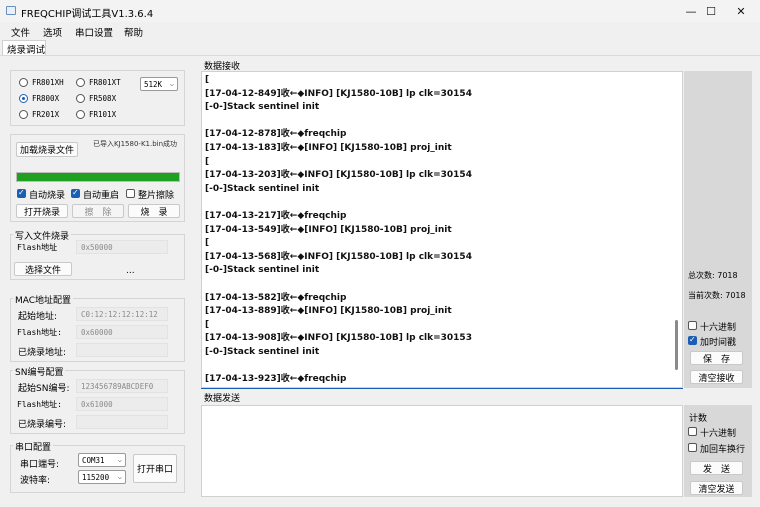 The height and width of the screenshot is (507, 760). What do you see at coordinates (716, 488) in the screenshot?
I see `clear-send-button: 清空发送` at bounding box center [716, 488].